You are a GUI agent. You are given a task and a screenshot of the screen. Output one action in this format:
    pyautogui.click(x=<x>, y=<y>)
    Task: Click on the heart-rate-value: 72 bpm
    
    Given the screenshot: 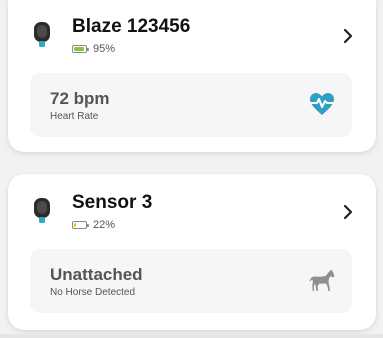 What is the action you would take?
    pyautogui.click(x=80, y=98)
    